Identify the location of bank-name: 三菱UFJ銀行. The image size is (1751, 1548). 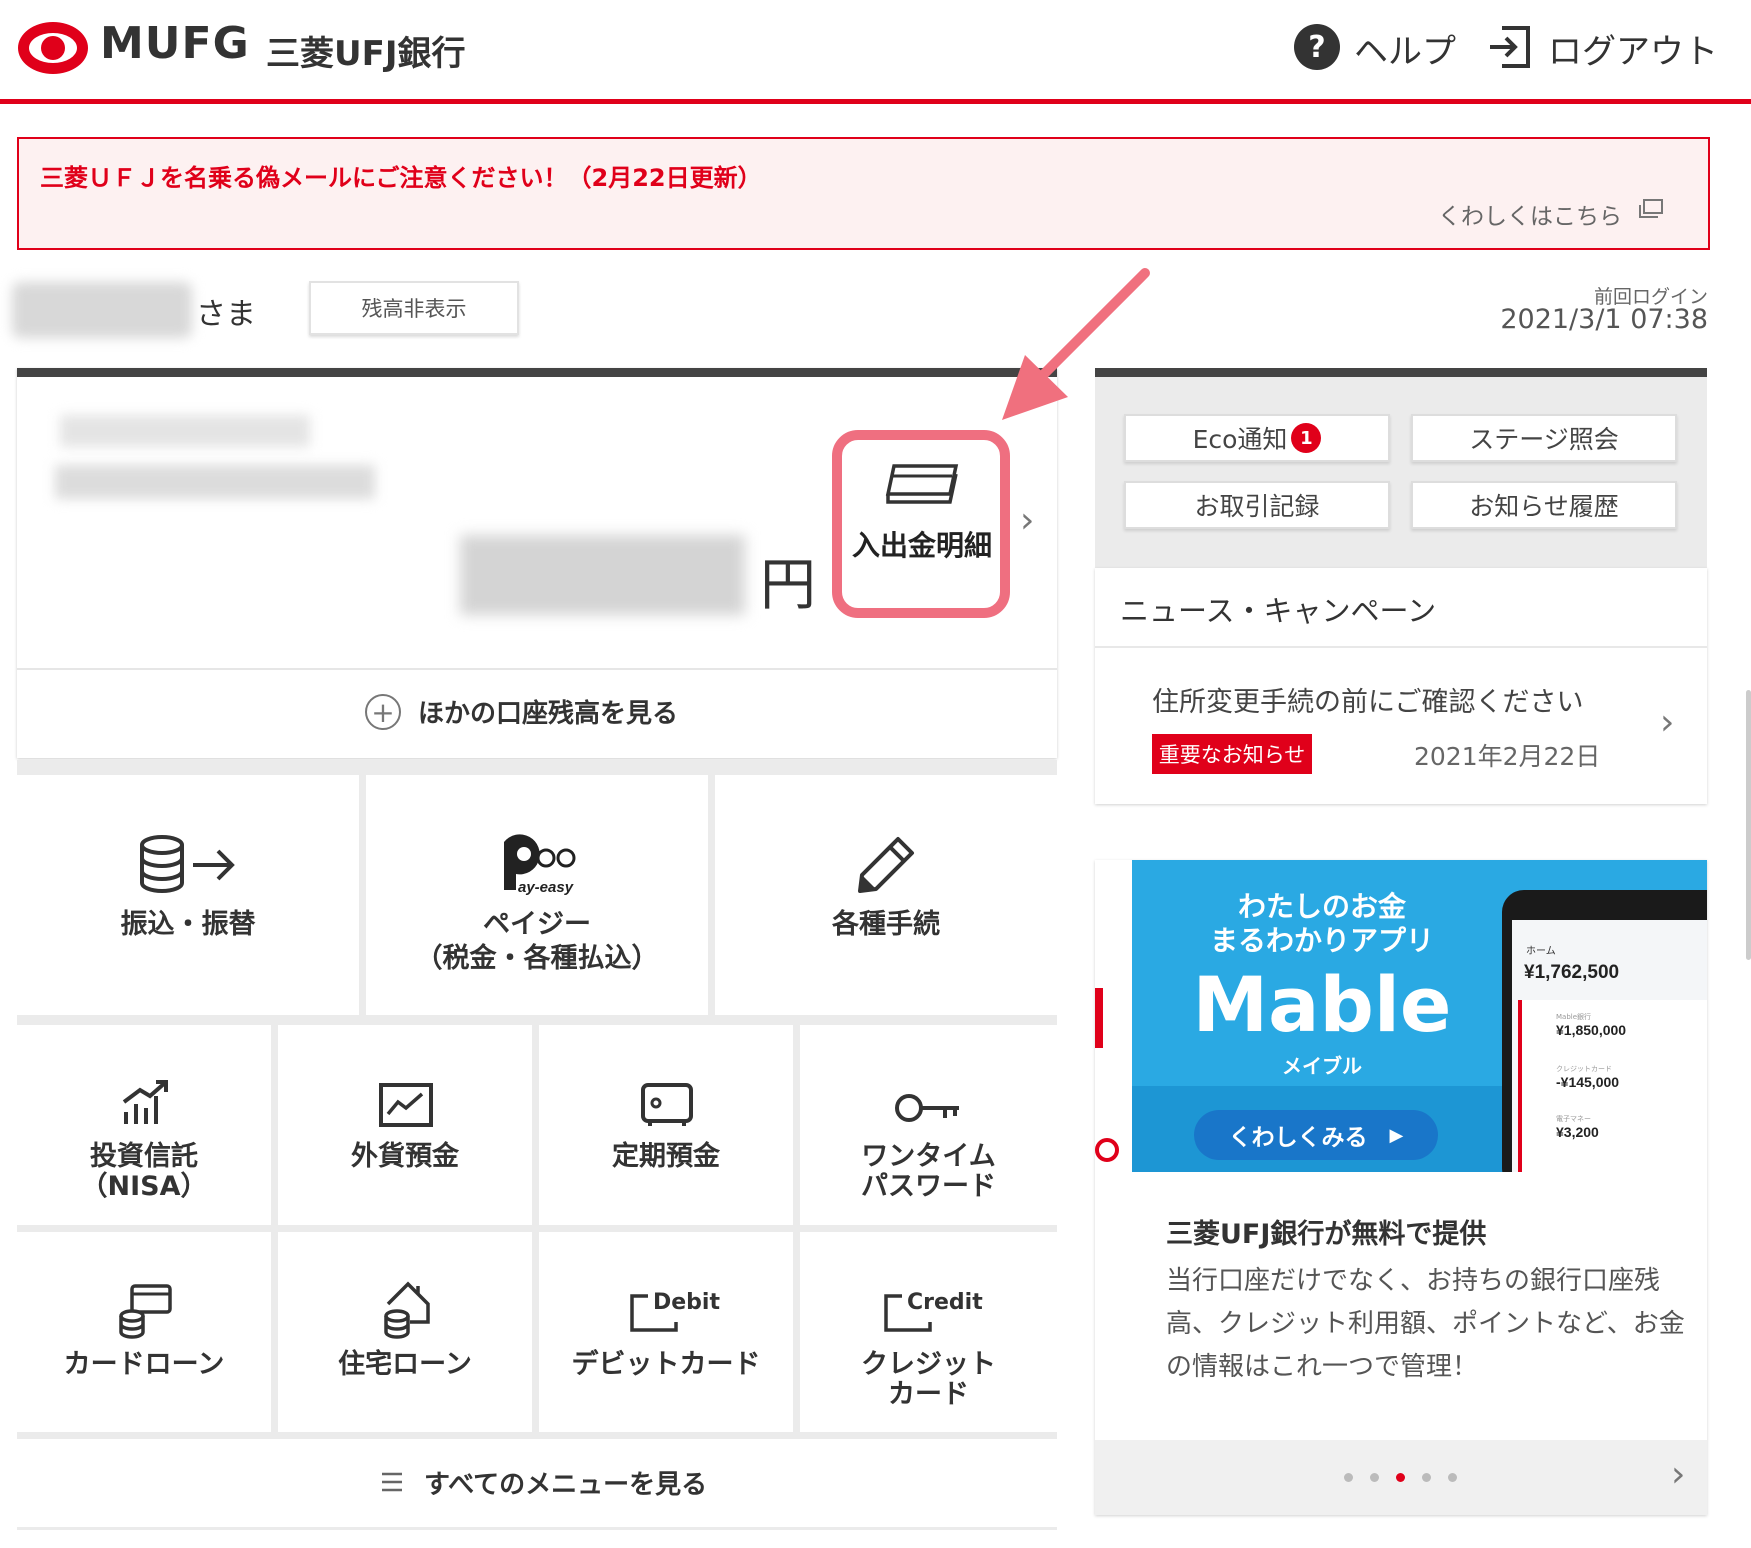
(366, 54).